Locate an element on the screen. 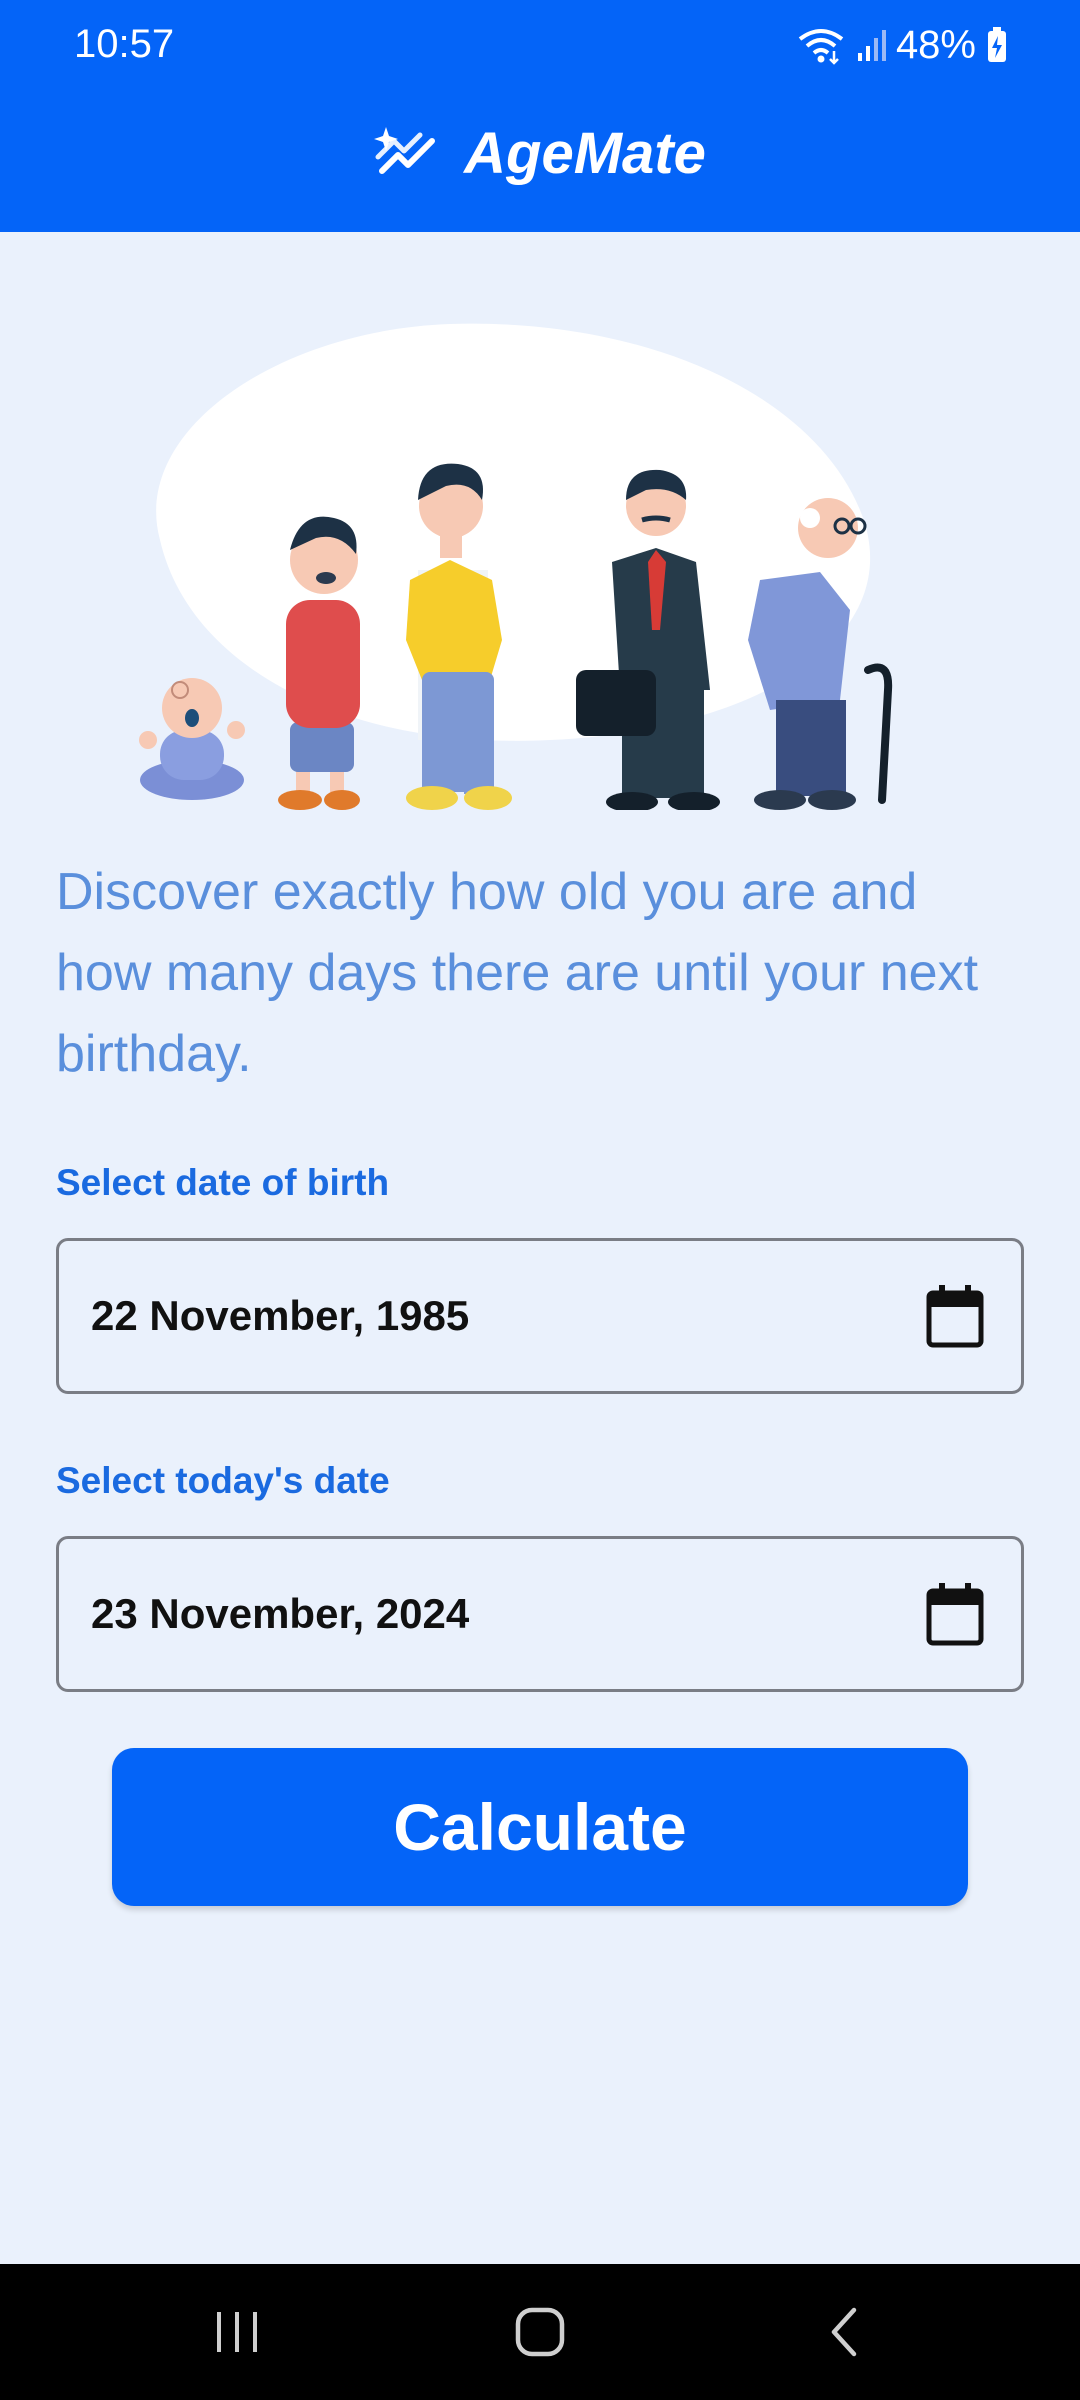  app-title: AgeMate is located at coordinates (585, 153).